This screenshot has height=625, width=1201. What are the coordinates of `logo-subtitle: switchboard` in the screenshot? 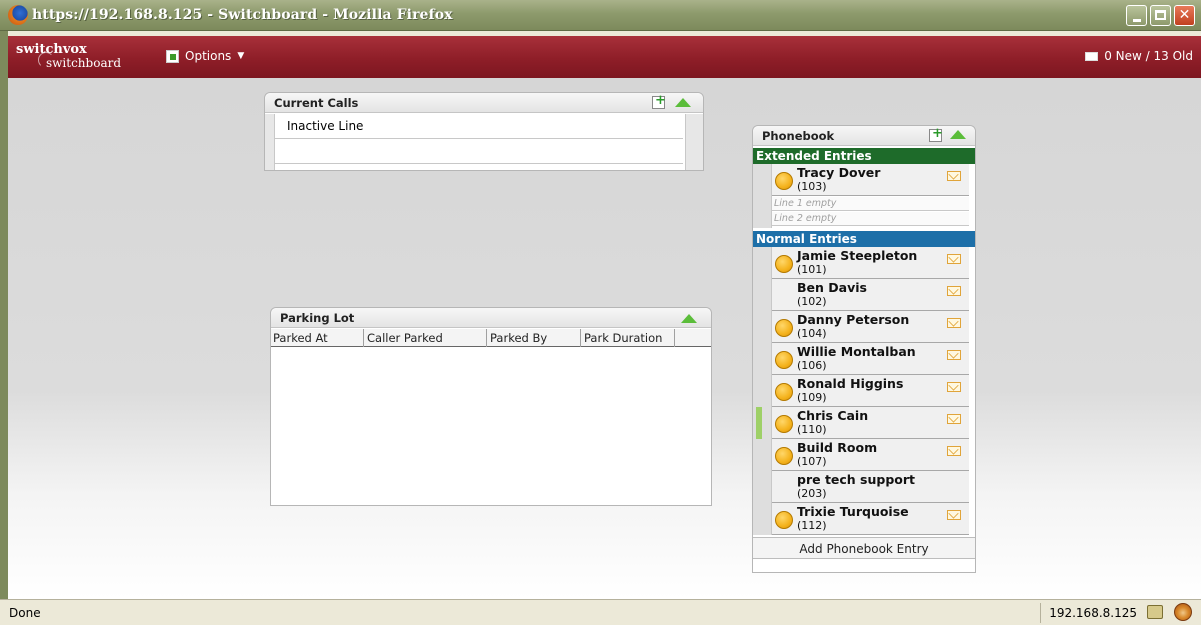 It's located at (84, 63).